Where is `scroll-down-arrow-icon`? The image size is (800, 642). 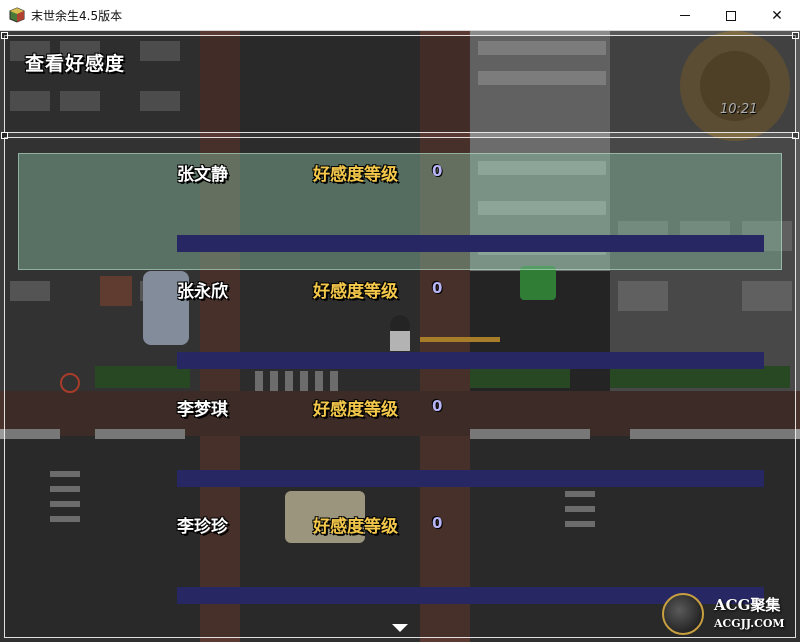 scroll-down-arrow-icon is located at coordinates (400, 628).